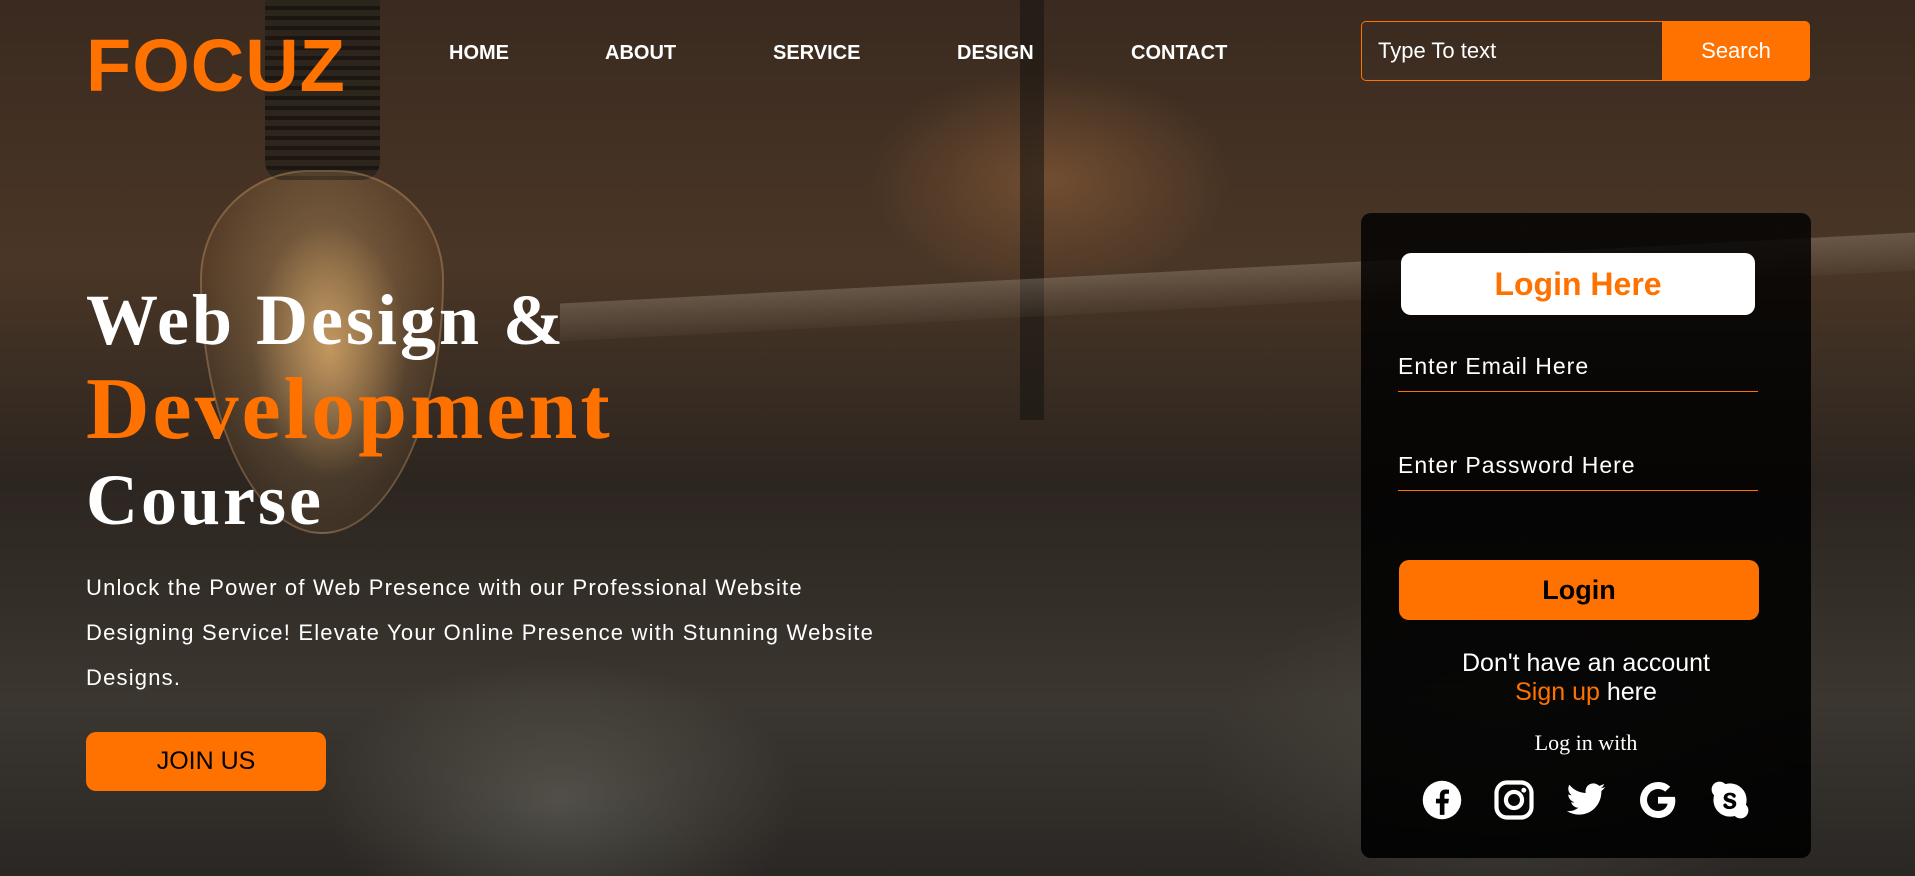  What do you see at coordinates (326, 320) in the screenshot?
I see `hero-title-line1: Web Design &` at bounding box center [326, 320].